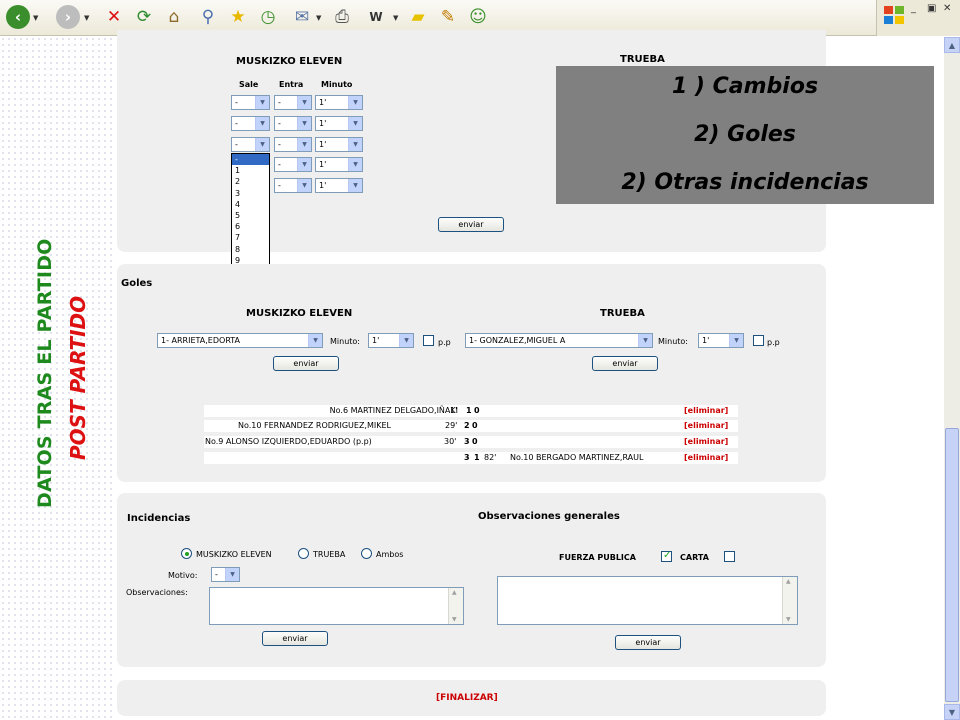  I want to click on finalizar-link: [FINALIZAR], so click(467, 698).